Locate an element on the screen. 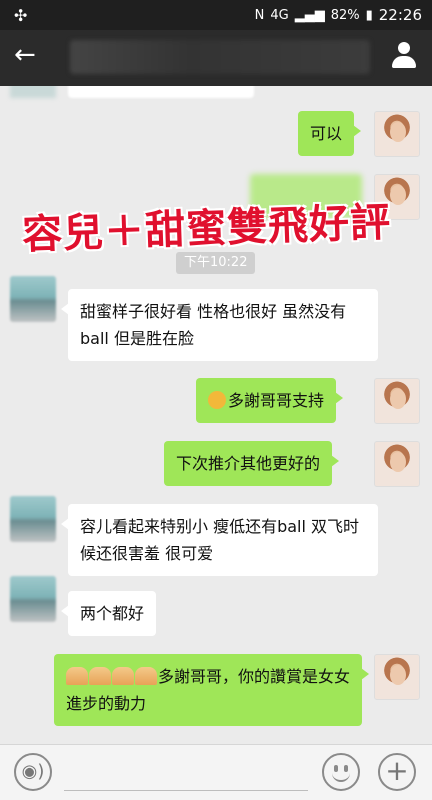 The width and height of the screenshot is (432, 800). input-bar: ◉) + is located at coordinates (216, 772).